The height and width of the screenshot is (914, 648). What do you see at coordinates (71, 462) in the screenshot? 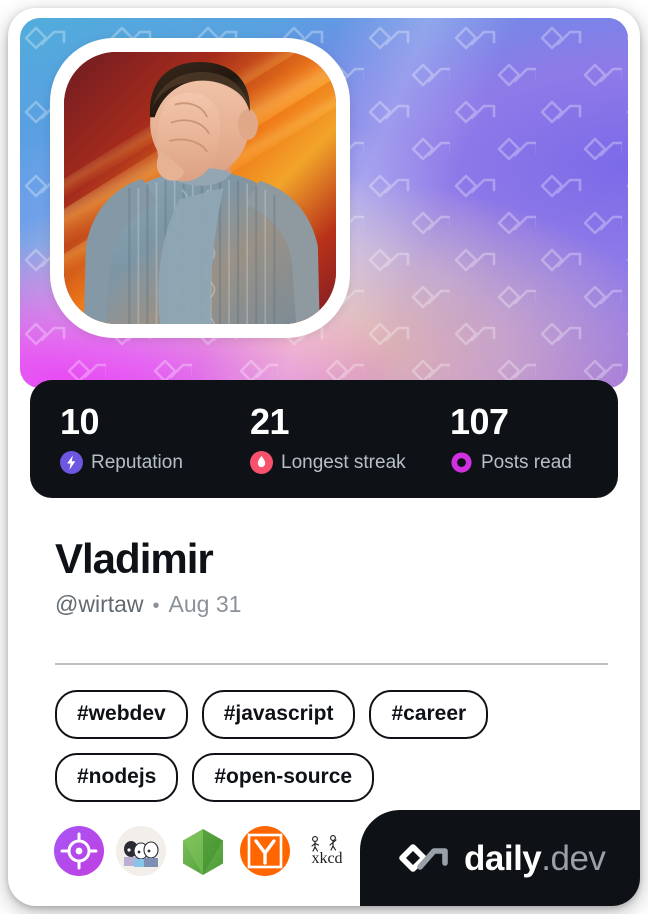
I see `bolt-icon` at bounding box center [71, 462].